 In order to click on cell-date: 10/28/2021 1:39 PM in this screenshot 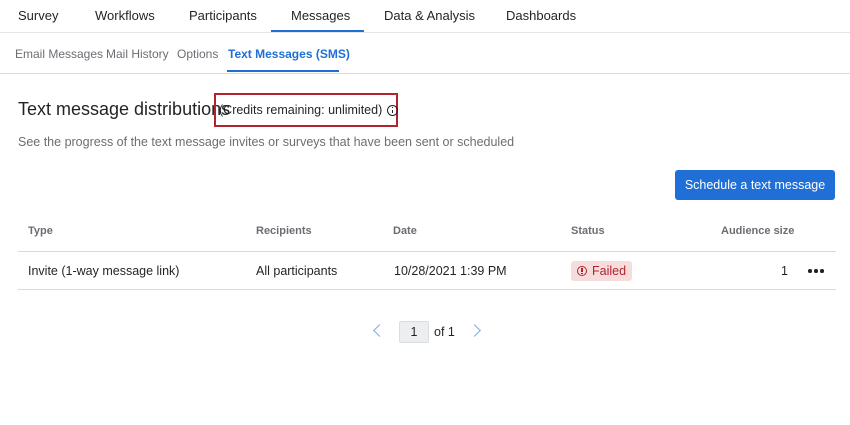, I will do `click(450, 271)`.